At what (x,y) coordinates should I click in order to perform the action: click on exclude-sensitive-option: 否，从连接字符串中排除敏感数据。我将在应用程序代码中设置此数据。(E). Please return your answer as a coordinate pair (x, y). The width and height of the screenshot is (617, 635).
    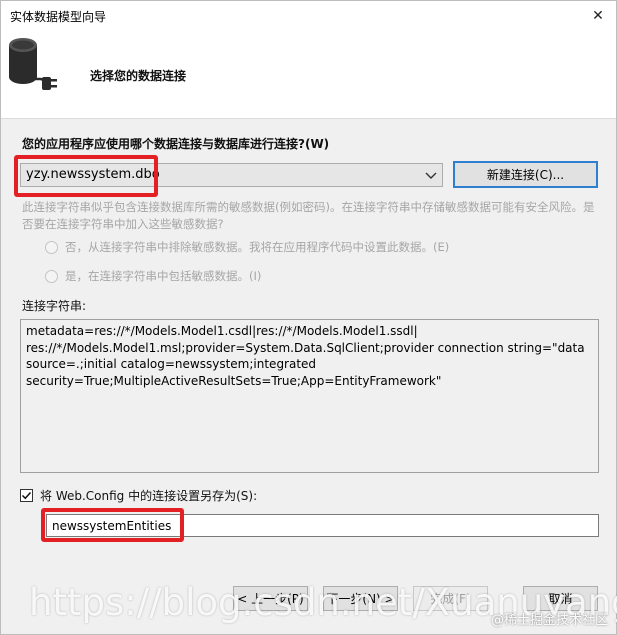
    Looking at the image, I should click on (247, 247).